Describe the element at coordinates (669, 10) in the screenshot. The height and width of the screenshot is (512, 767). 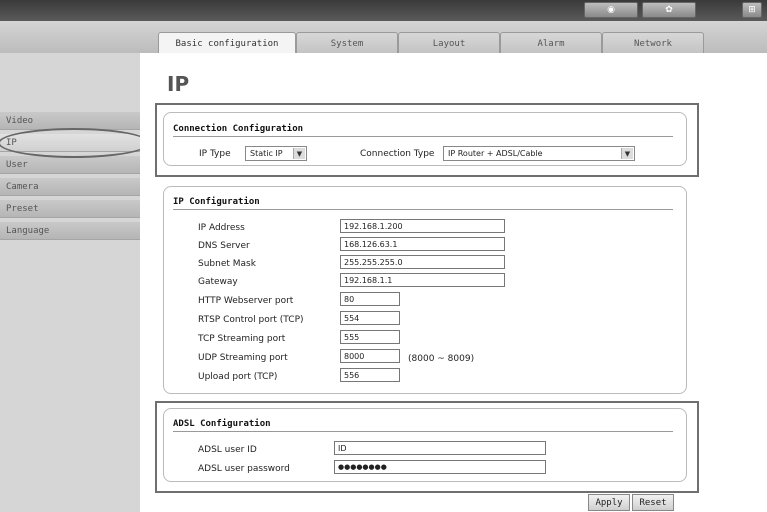
I see `gear-icon: ✿` at that location.